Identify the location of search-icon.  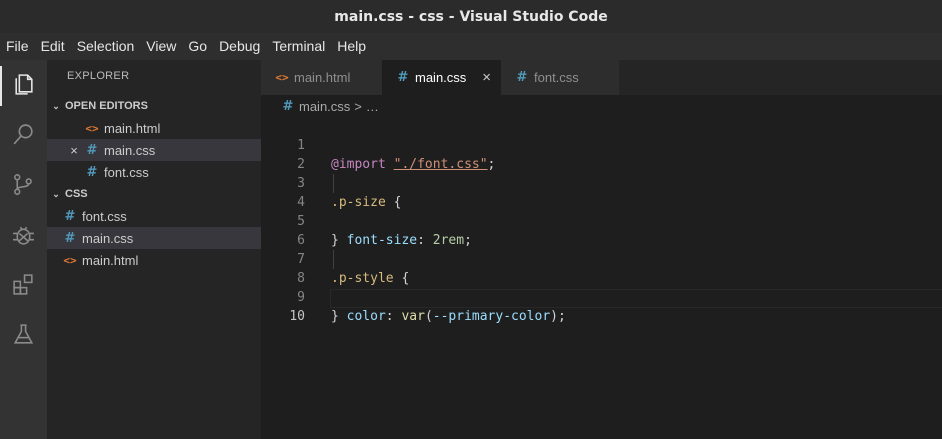
(23, 134).